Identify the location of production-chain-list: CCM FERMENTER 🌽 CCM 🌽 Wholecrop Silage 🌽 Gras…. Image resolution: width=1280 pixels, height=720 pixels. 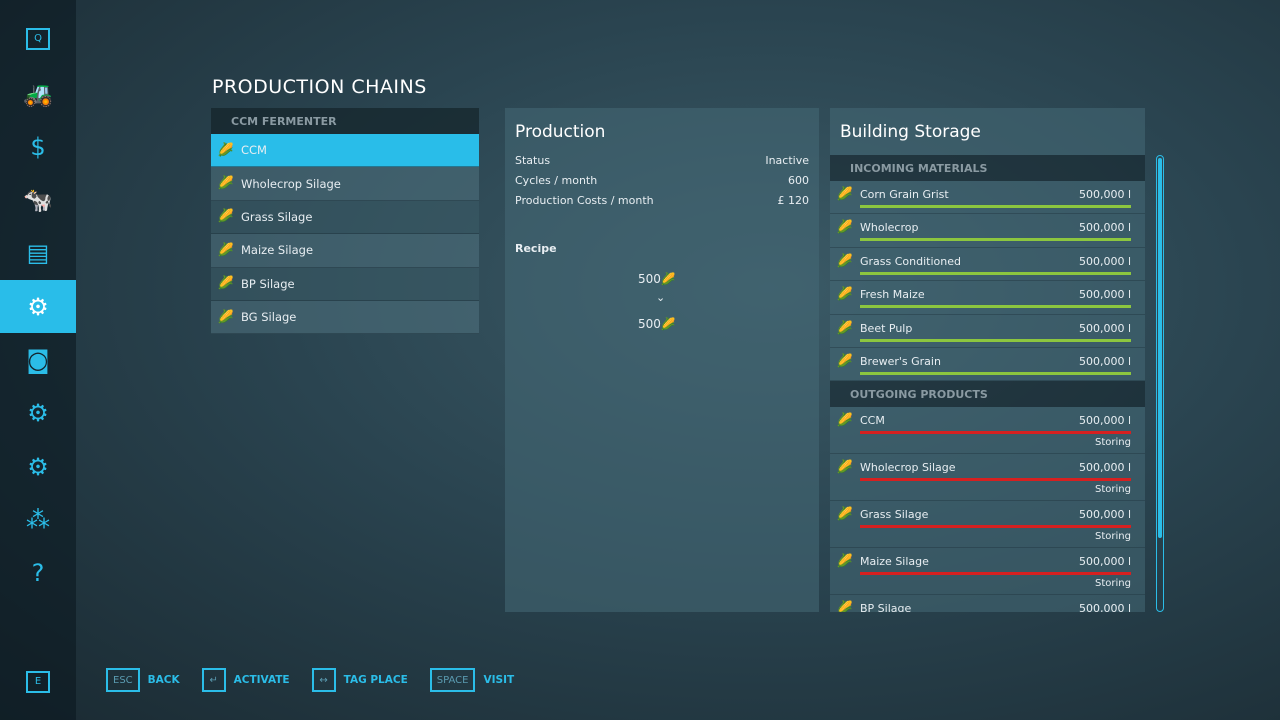
(345, 221).